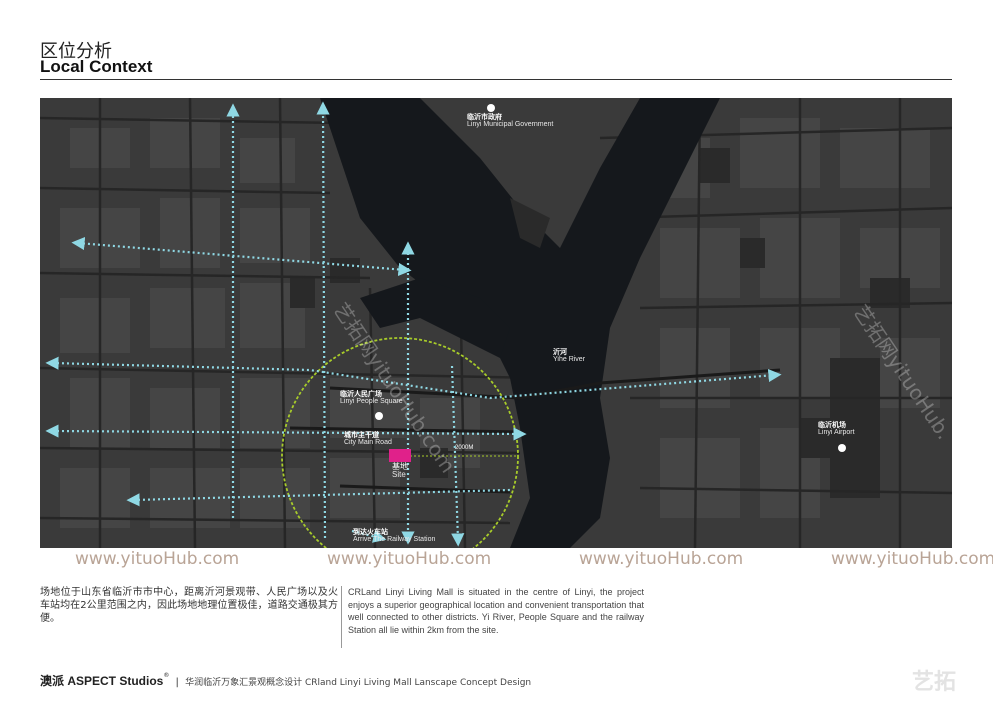  Describe the element at coordinates (842, 448) in the screenshot. I see `airport-dot` at that location.